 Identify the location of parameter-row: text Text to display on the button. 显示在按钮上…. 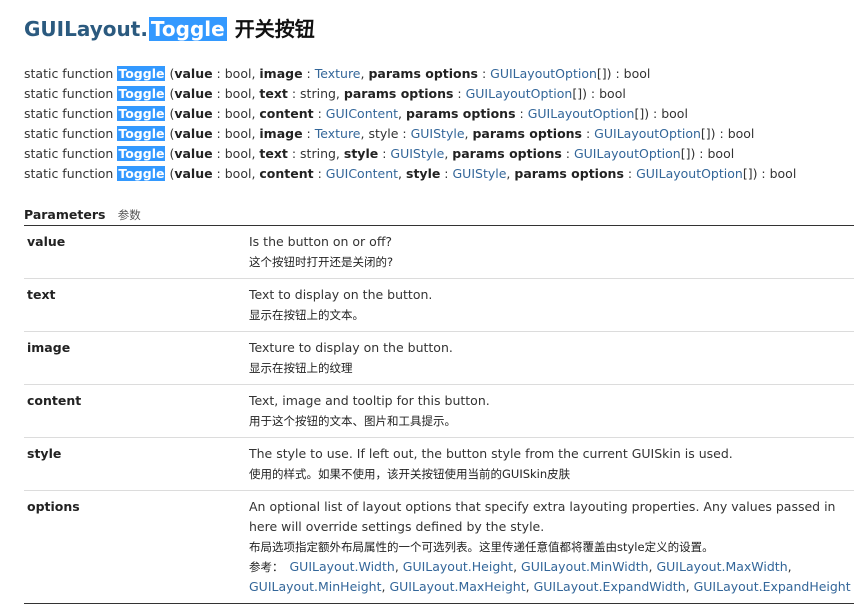
(439, 305).